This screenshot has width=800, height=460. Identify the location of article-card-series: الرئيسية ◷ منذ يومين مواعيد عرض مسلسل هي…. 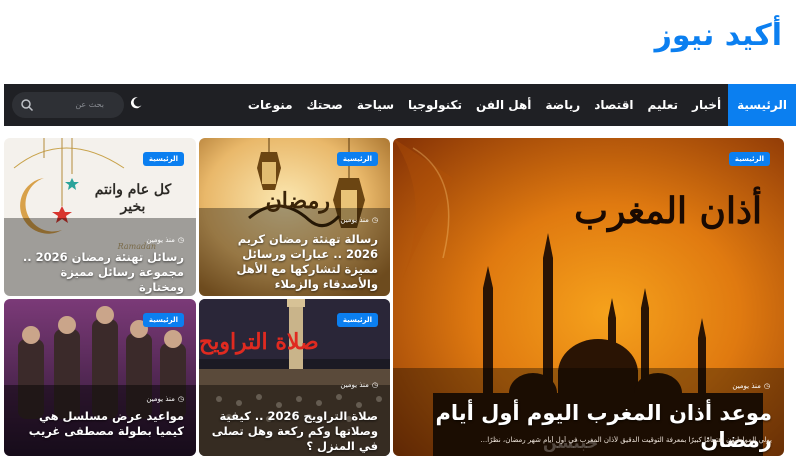
(100, 377).